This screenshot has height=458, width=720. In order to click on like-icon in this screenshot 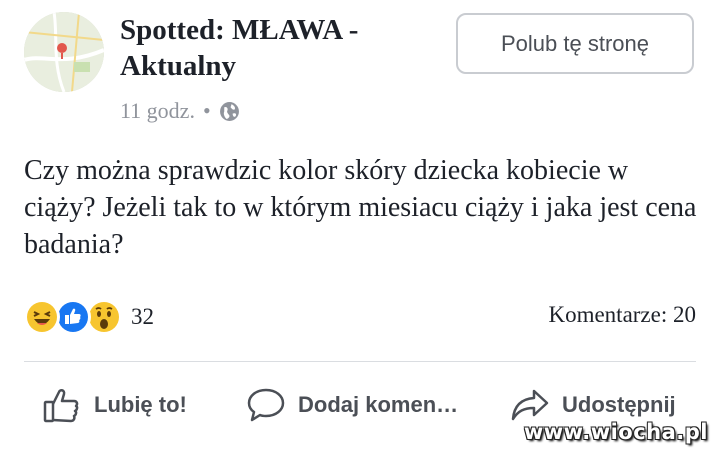, I will do `click(73, 317)`.